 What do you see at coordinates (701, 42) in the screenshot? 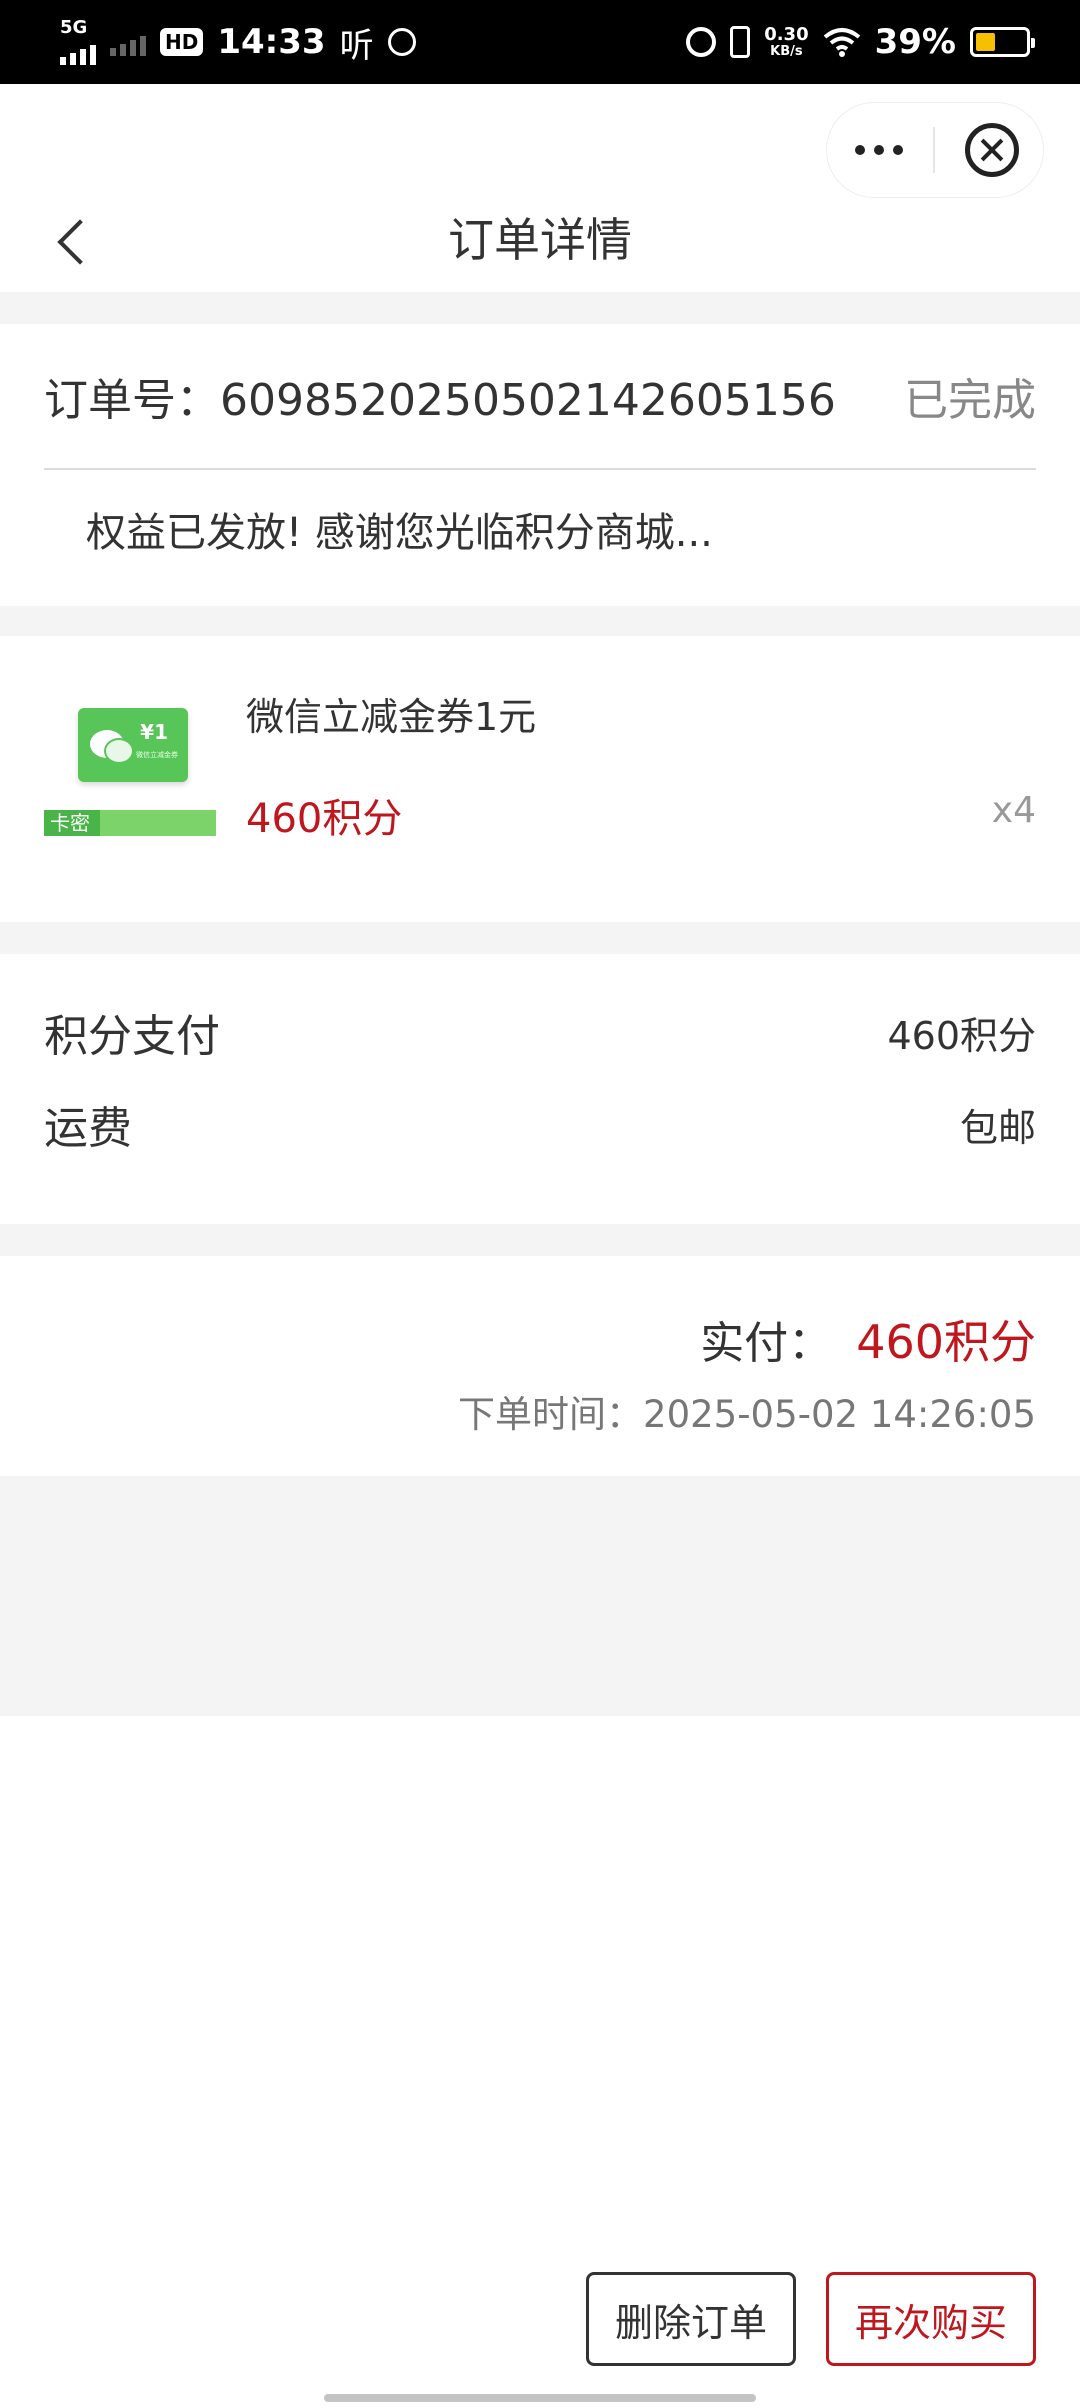
I see `alarm-icon` at bounding box center [701, 42].